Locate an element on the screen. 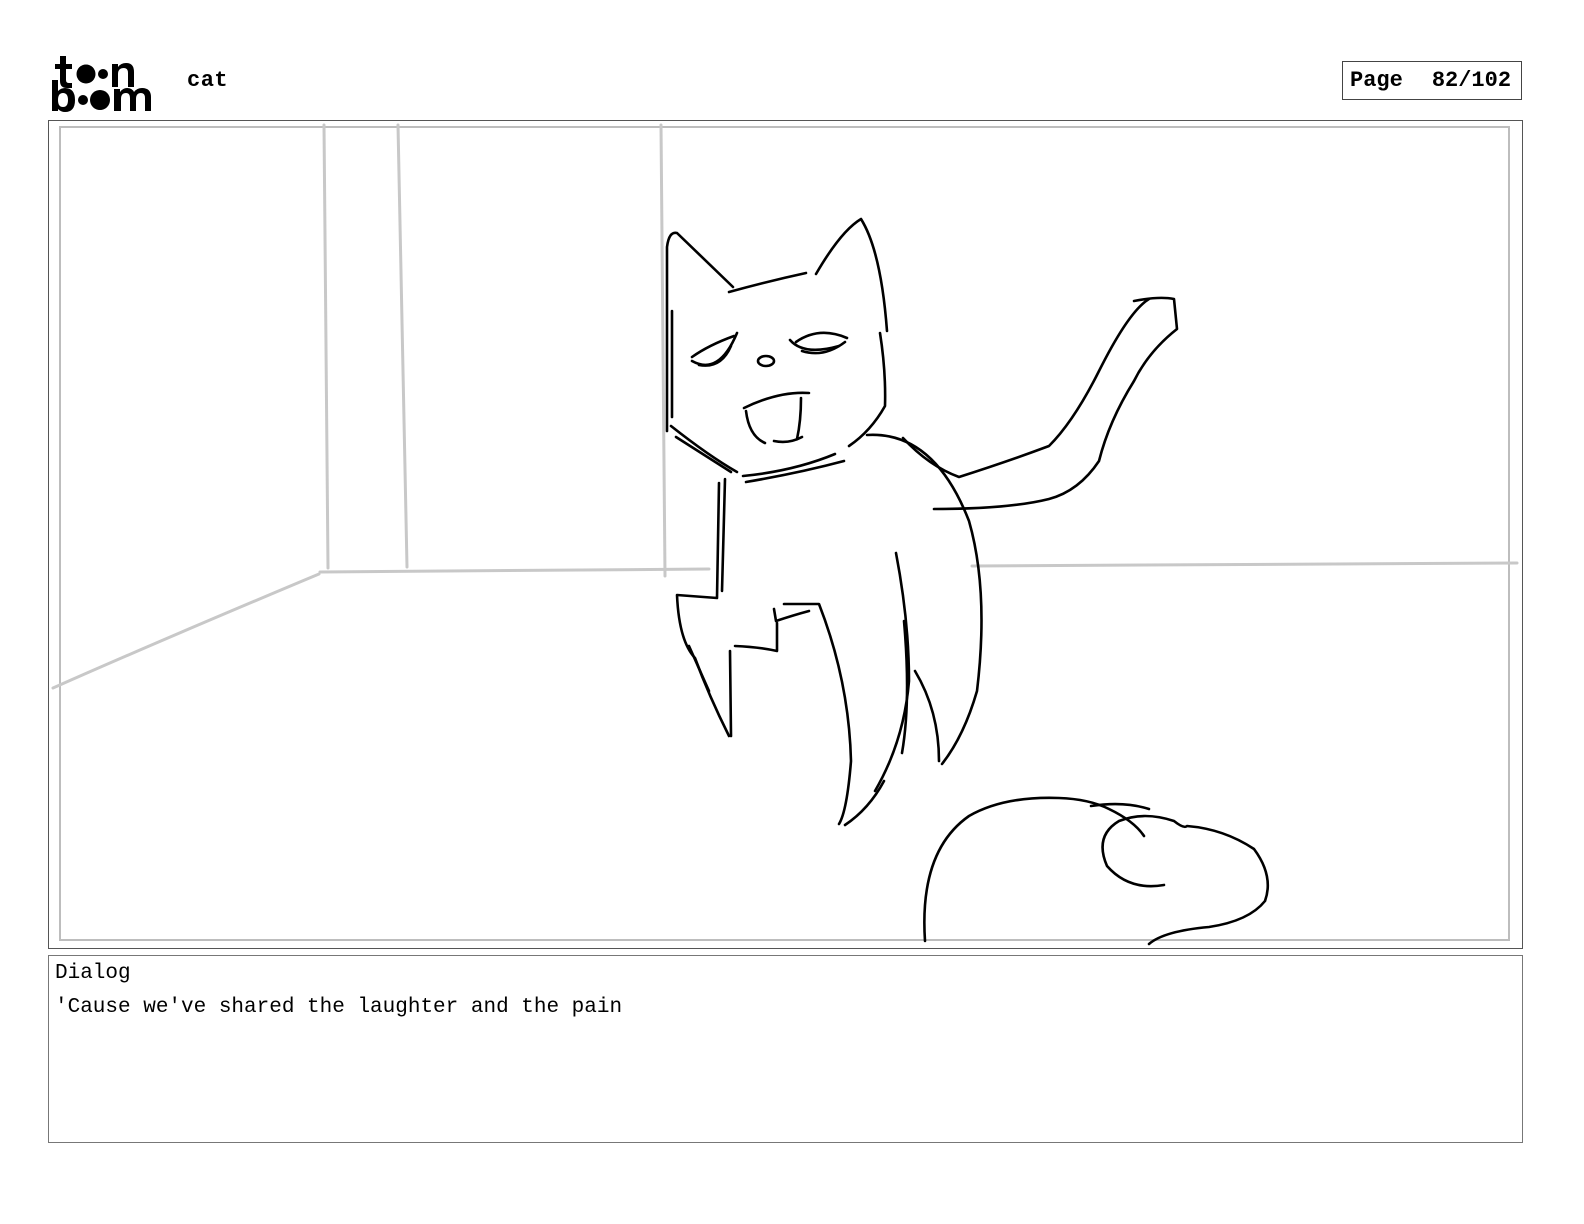 Image resolution: width=1584 pixels, height=1224 pixels. dialog-label: Dialog is located at coordinates (93, 973).